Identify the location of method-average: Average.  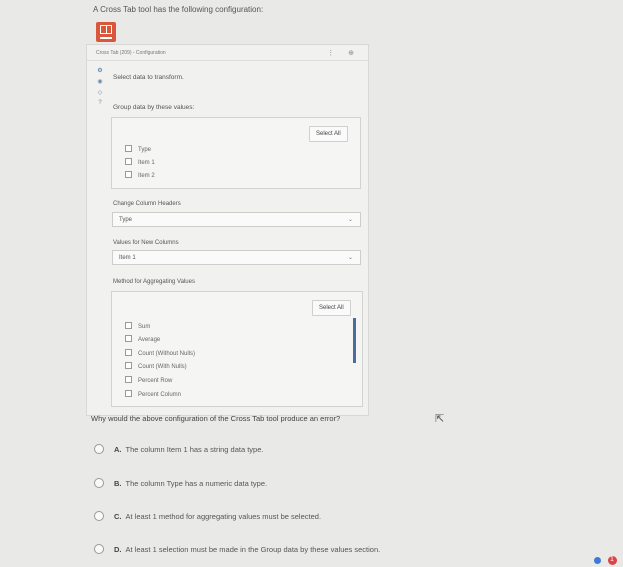
(142, 339).